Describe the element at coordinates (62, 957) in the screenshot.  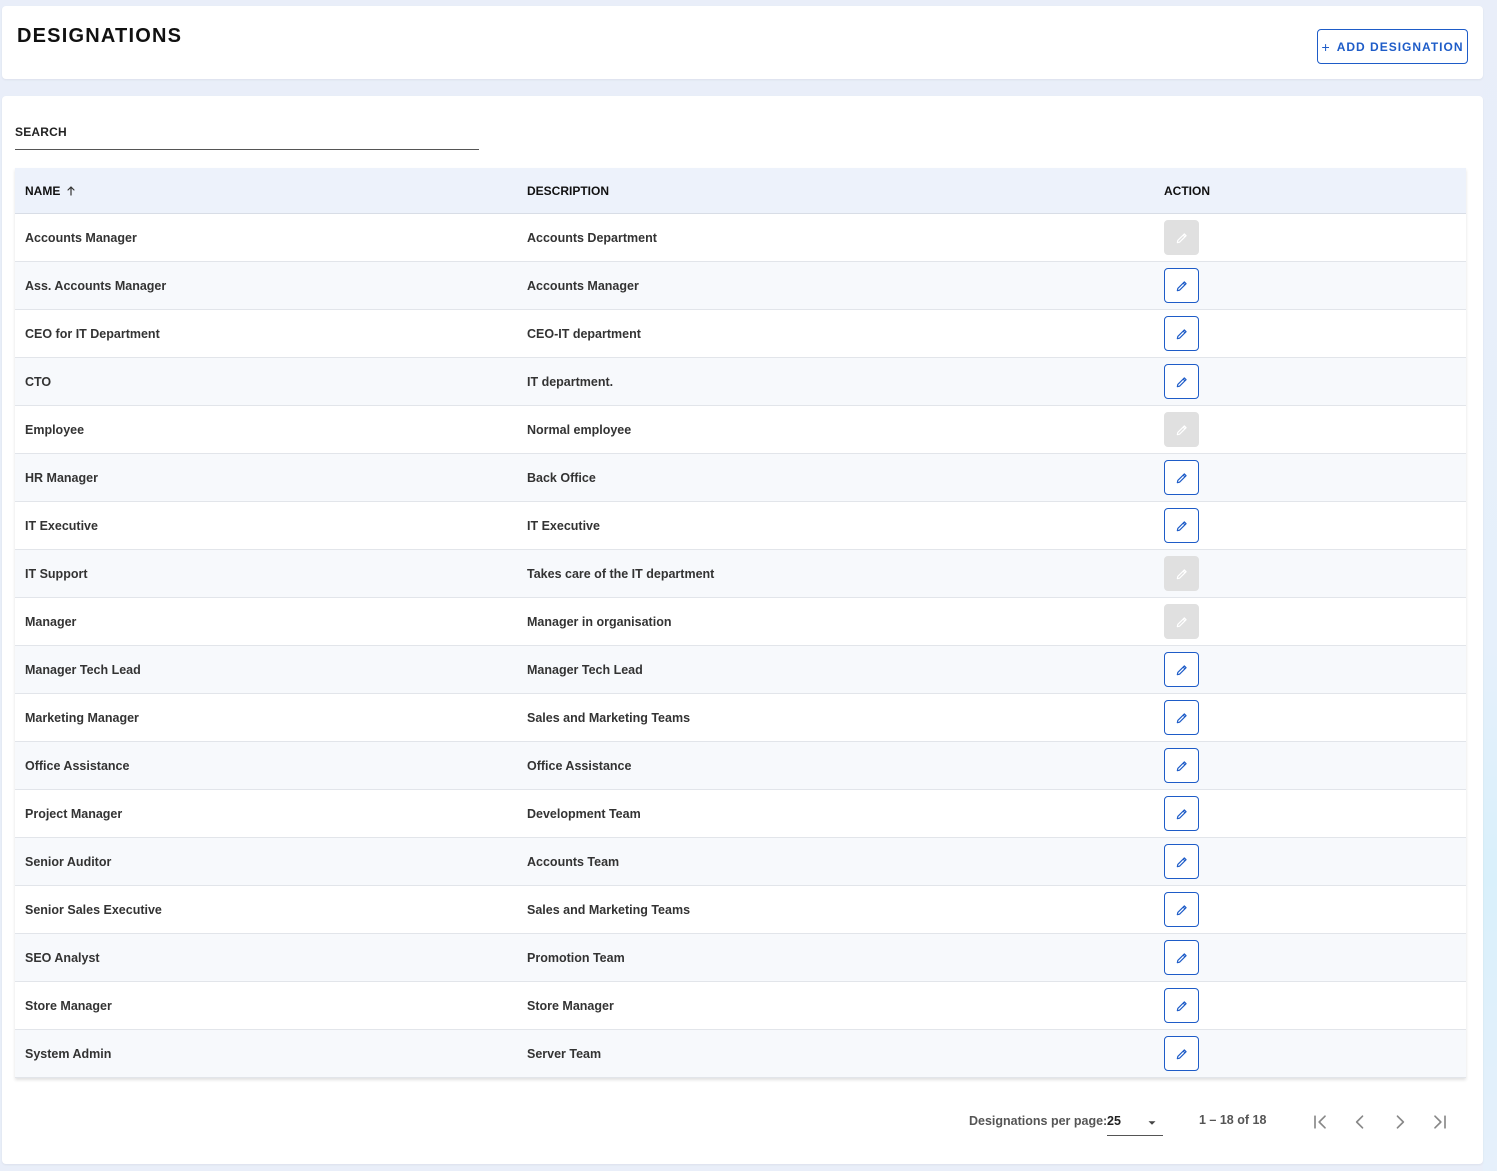
I see `designation-name: SEO Analyst` at that location.